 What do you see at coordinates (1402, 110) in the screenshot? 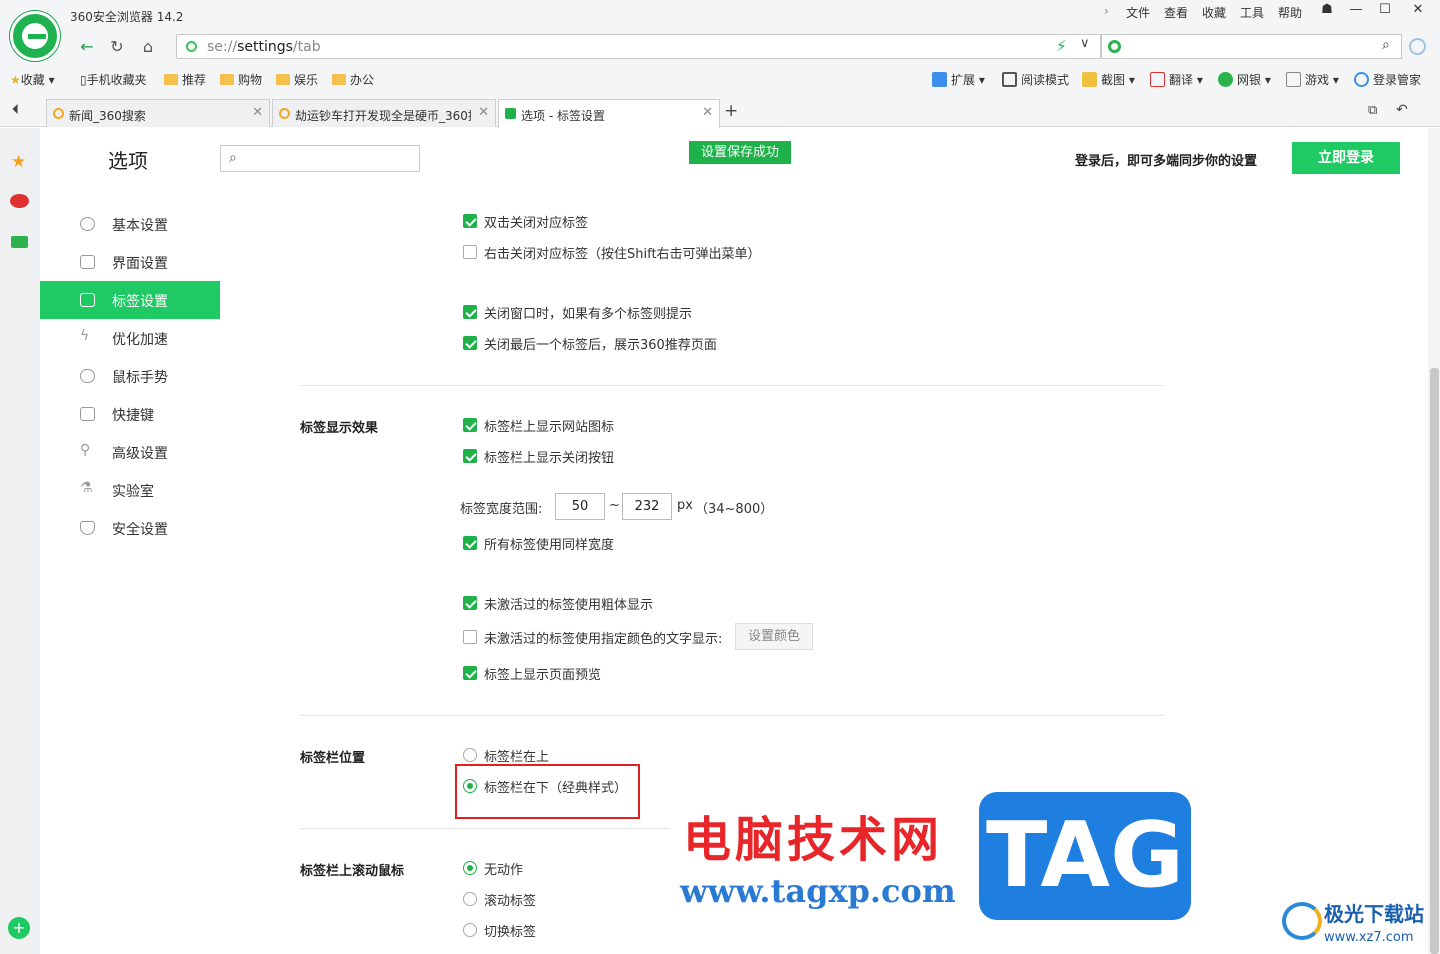
I see `undo-close-icon: ↶` at bounding box center [1402, 110].